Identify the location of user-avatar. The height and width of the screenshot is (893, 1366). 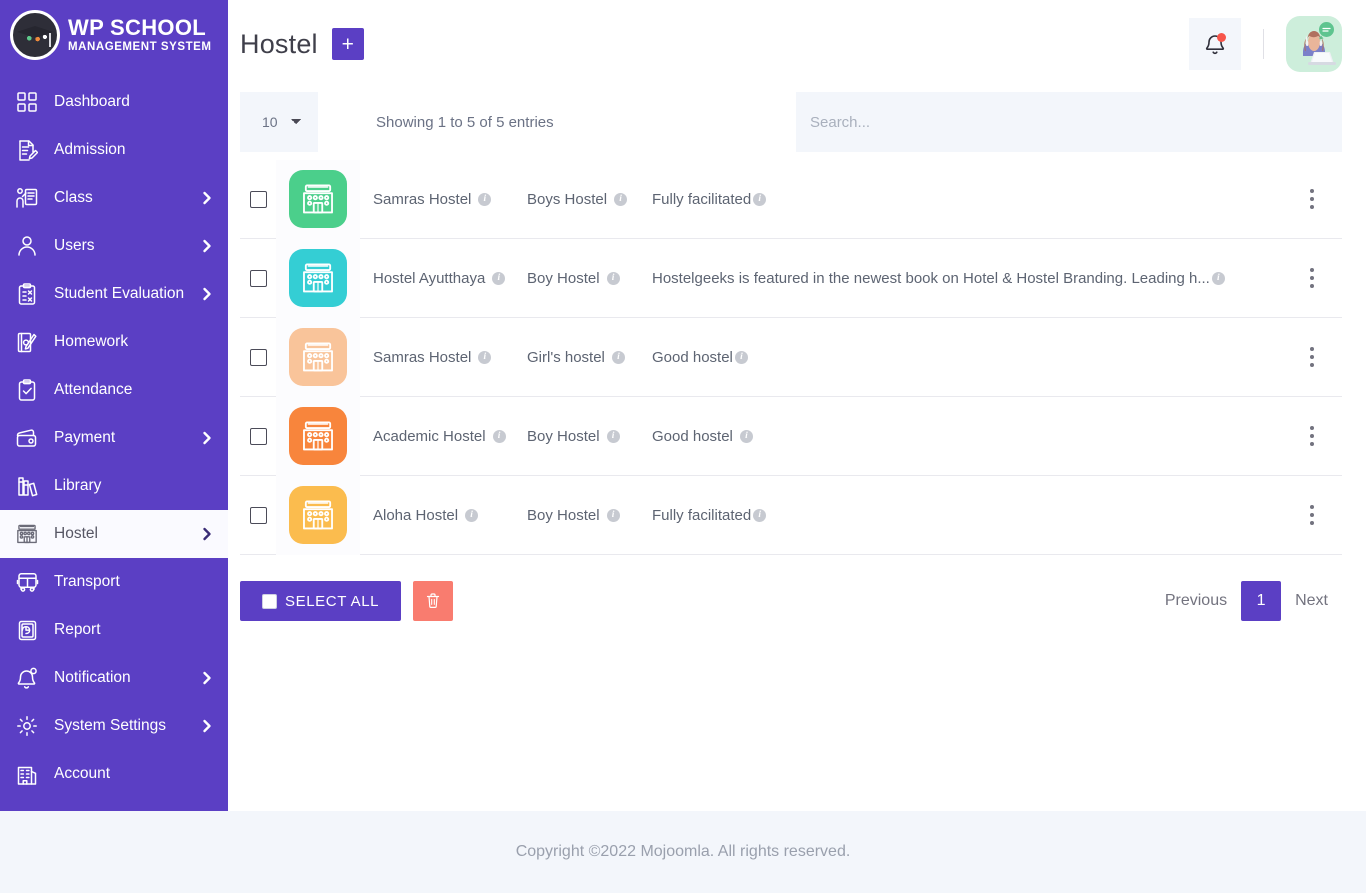
(1314, 44).